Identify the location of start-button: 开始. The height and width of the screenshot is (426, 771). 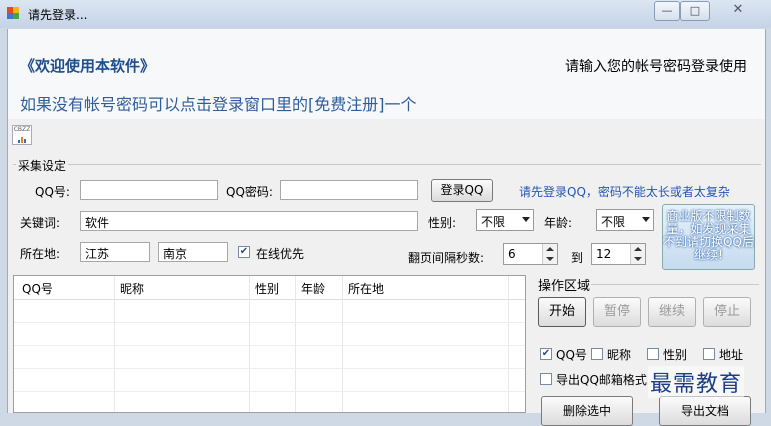
(562, 312).